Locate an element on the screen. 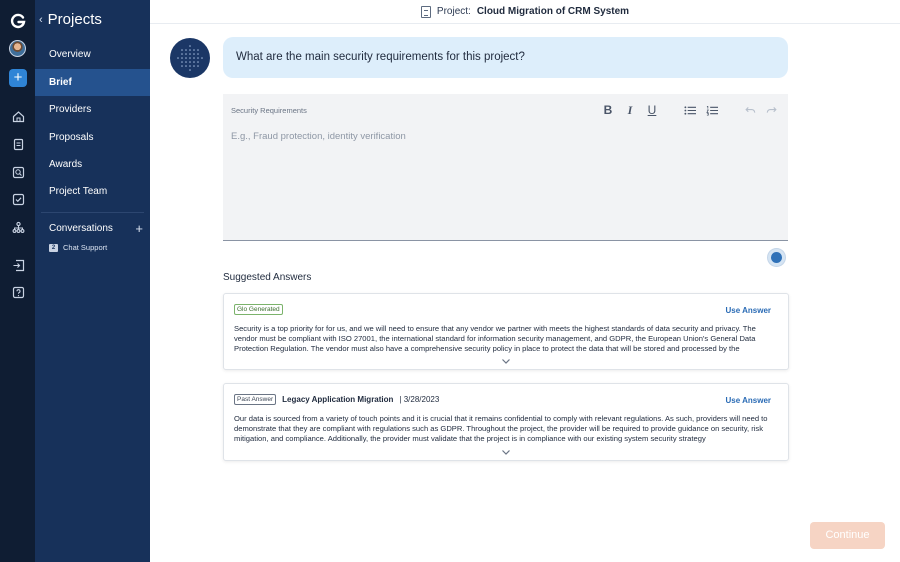 This screenshot has height=562, width=900. underline-button: U is located at coordinates (652, 110).